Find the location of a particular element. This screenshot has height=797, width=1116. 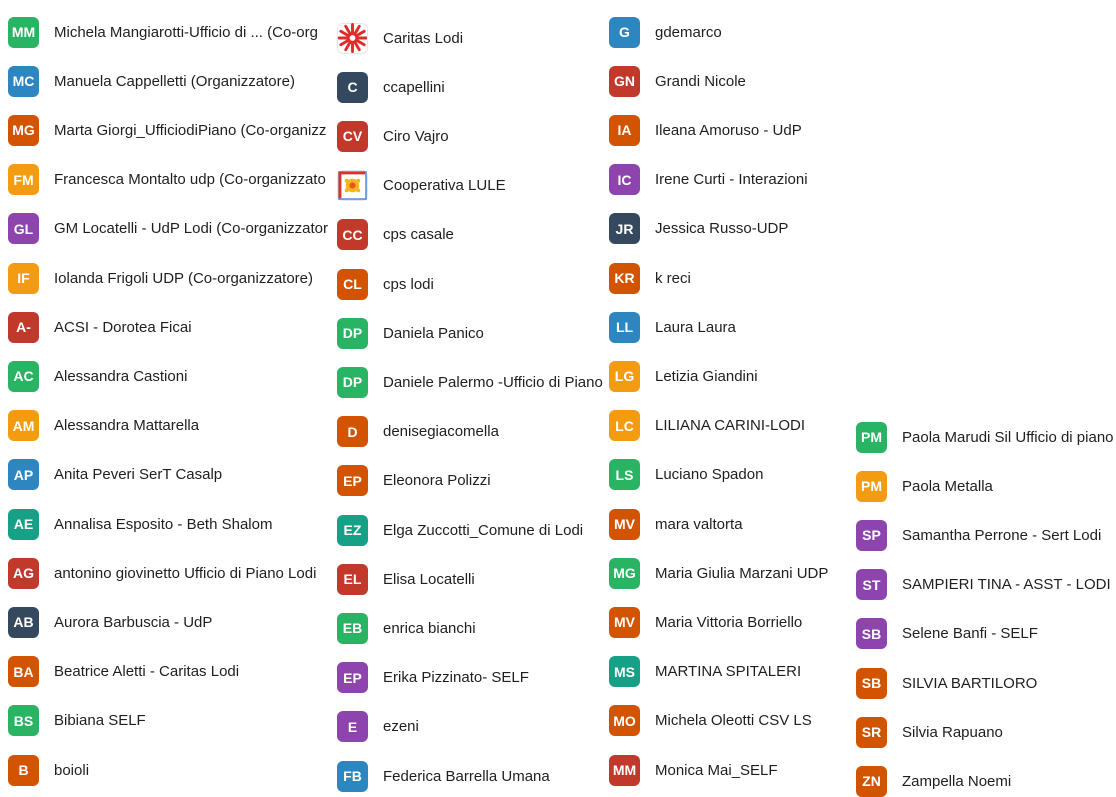

participant-item: EL Elisa Locatelli is located at coordinates (406, 579).